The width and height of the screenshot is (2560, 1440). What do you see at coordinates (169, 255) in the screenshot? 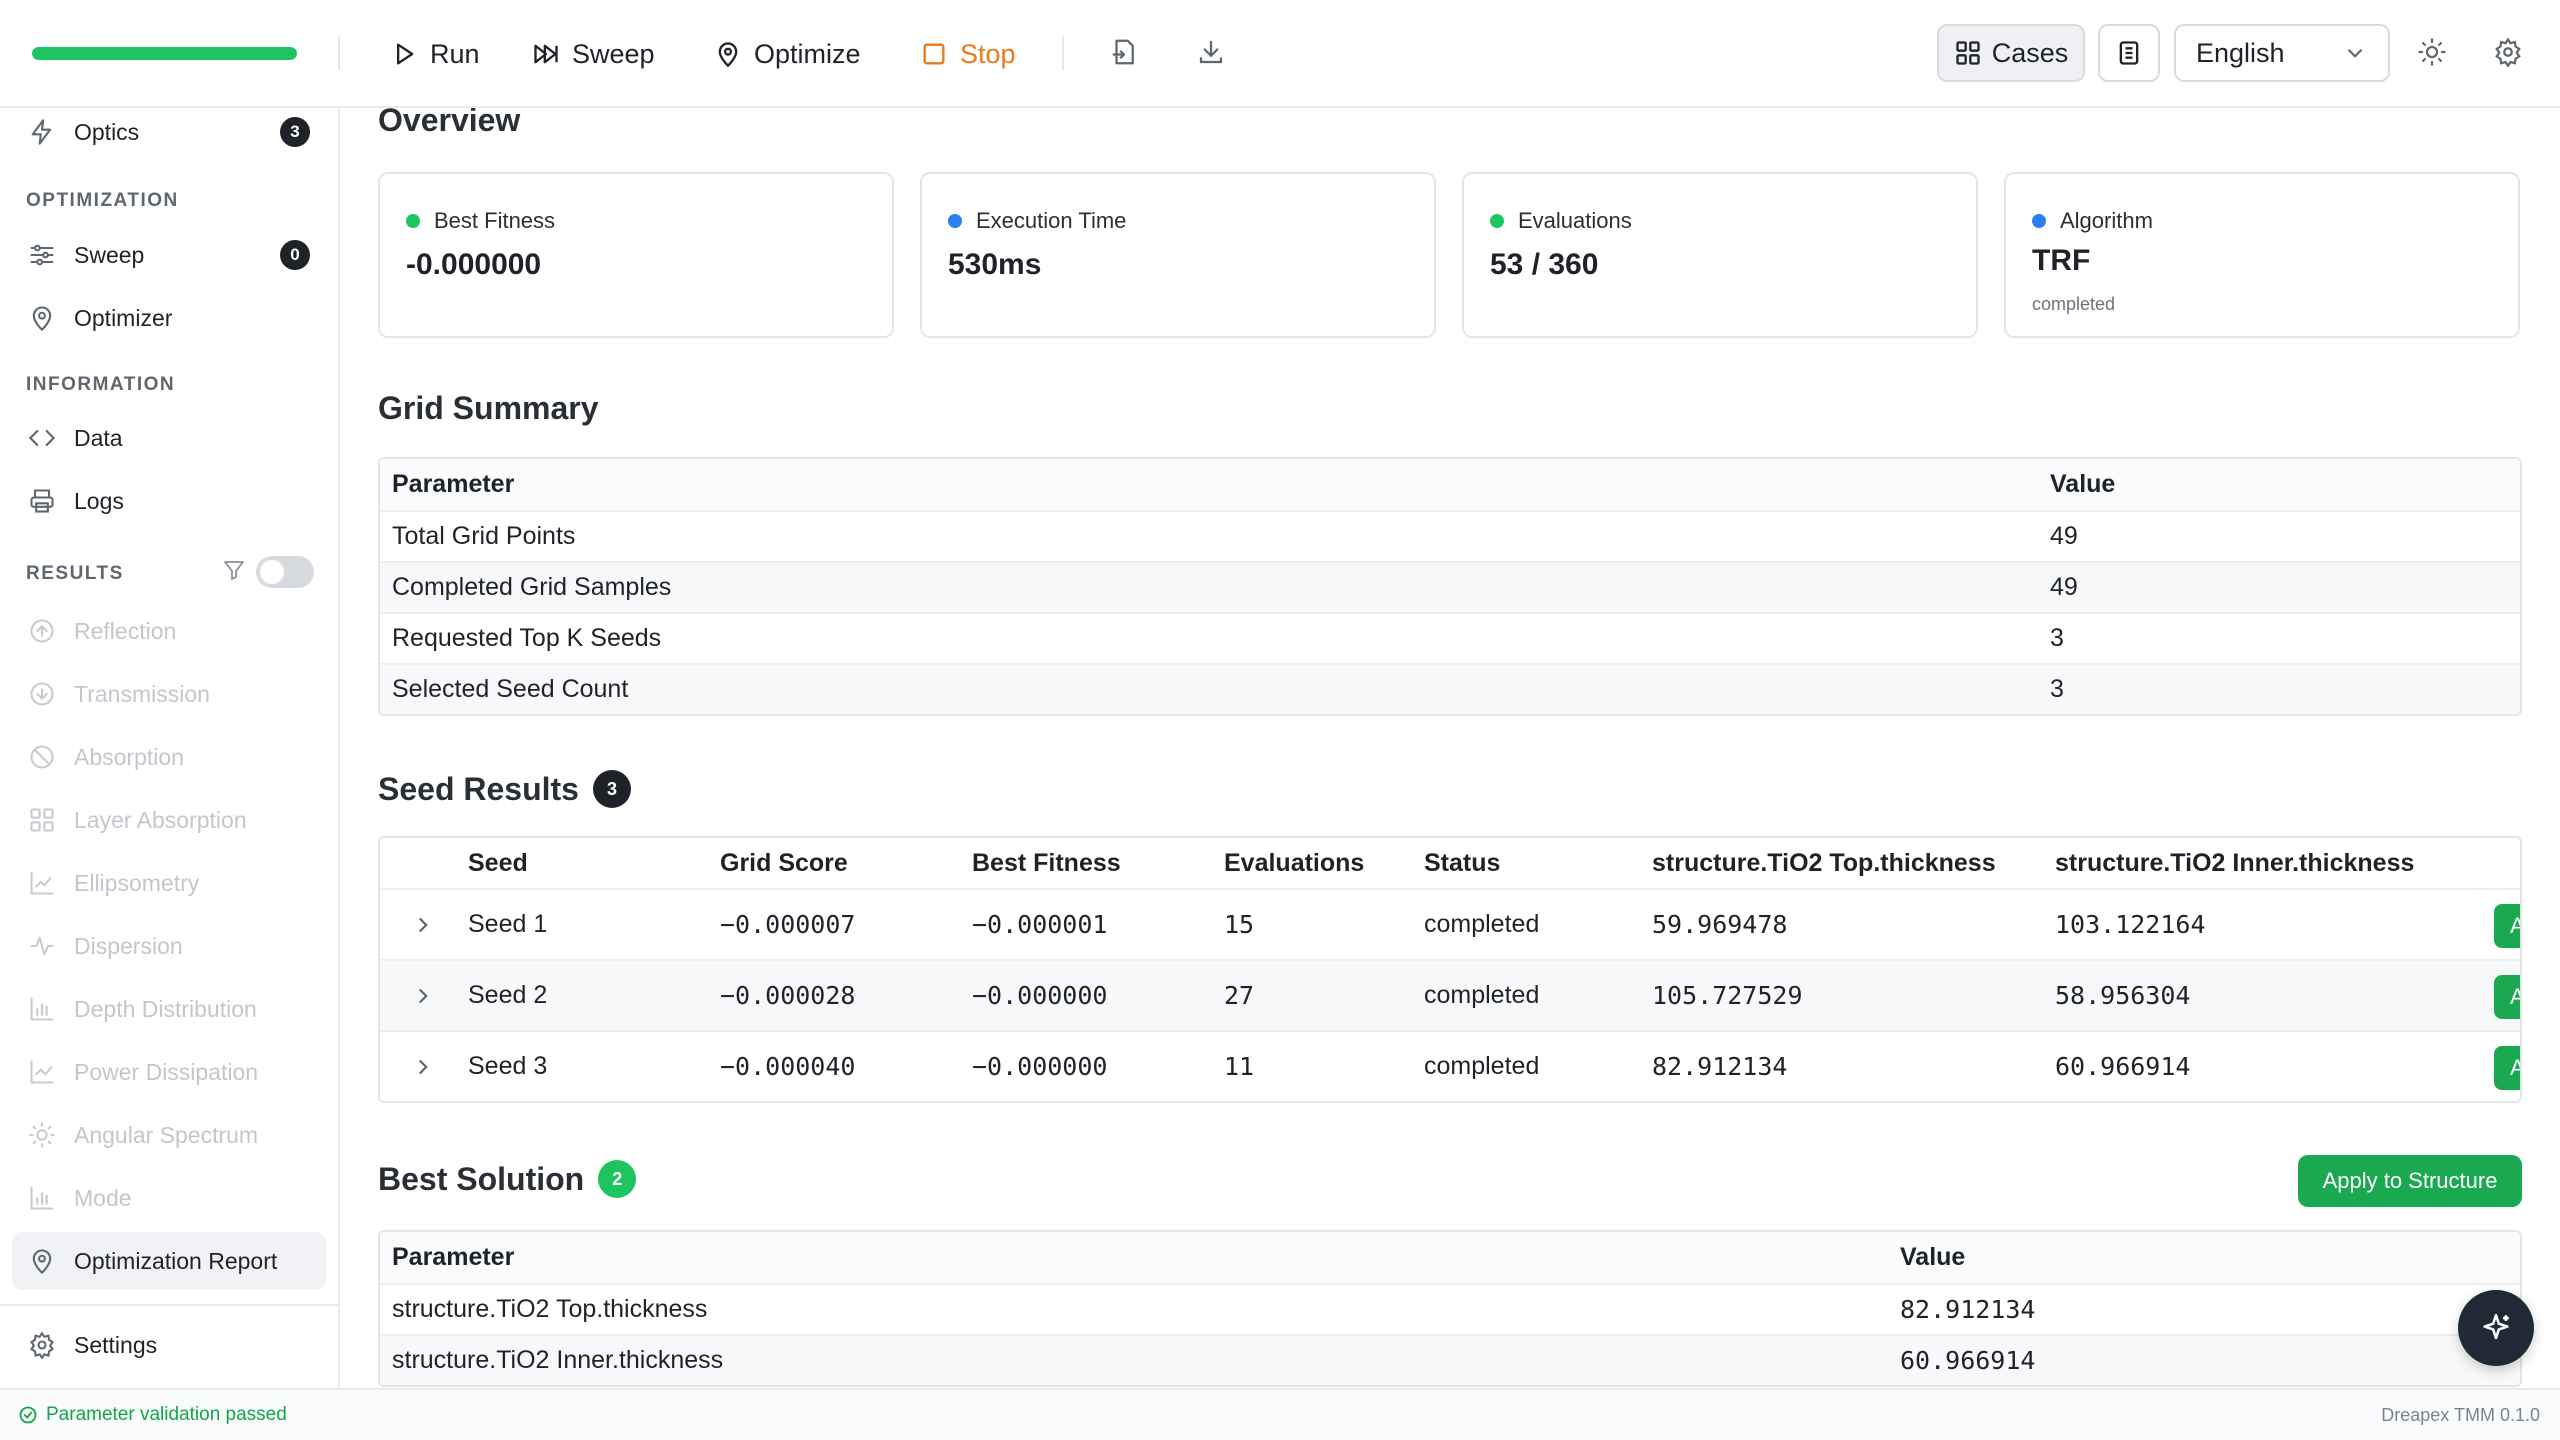
I see `sidebar-item-sweep: Sweep 0` at bounding box center [169, 255].